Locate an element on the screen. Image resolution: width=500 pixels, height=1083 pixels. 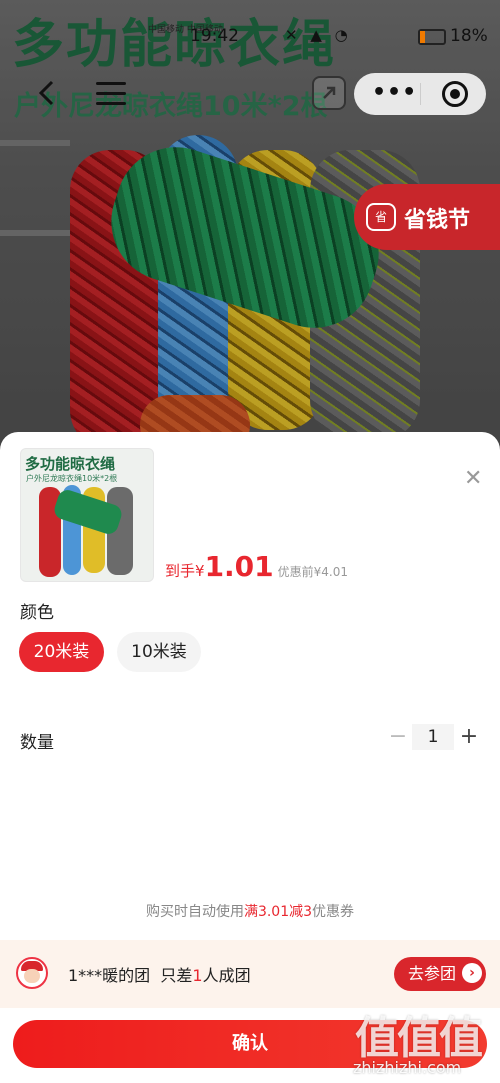
product-thumbnail: 多功能晾衣绳 户外尼龙晾衣绳10米*2根 is located at coordinates (87, 515).